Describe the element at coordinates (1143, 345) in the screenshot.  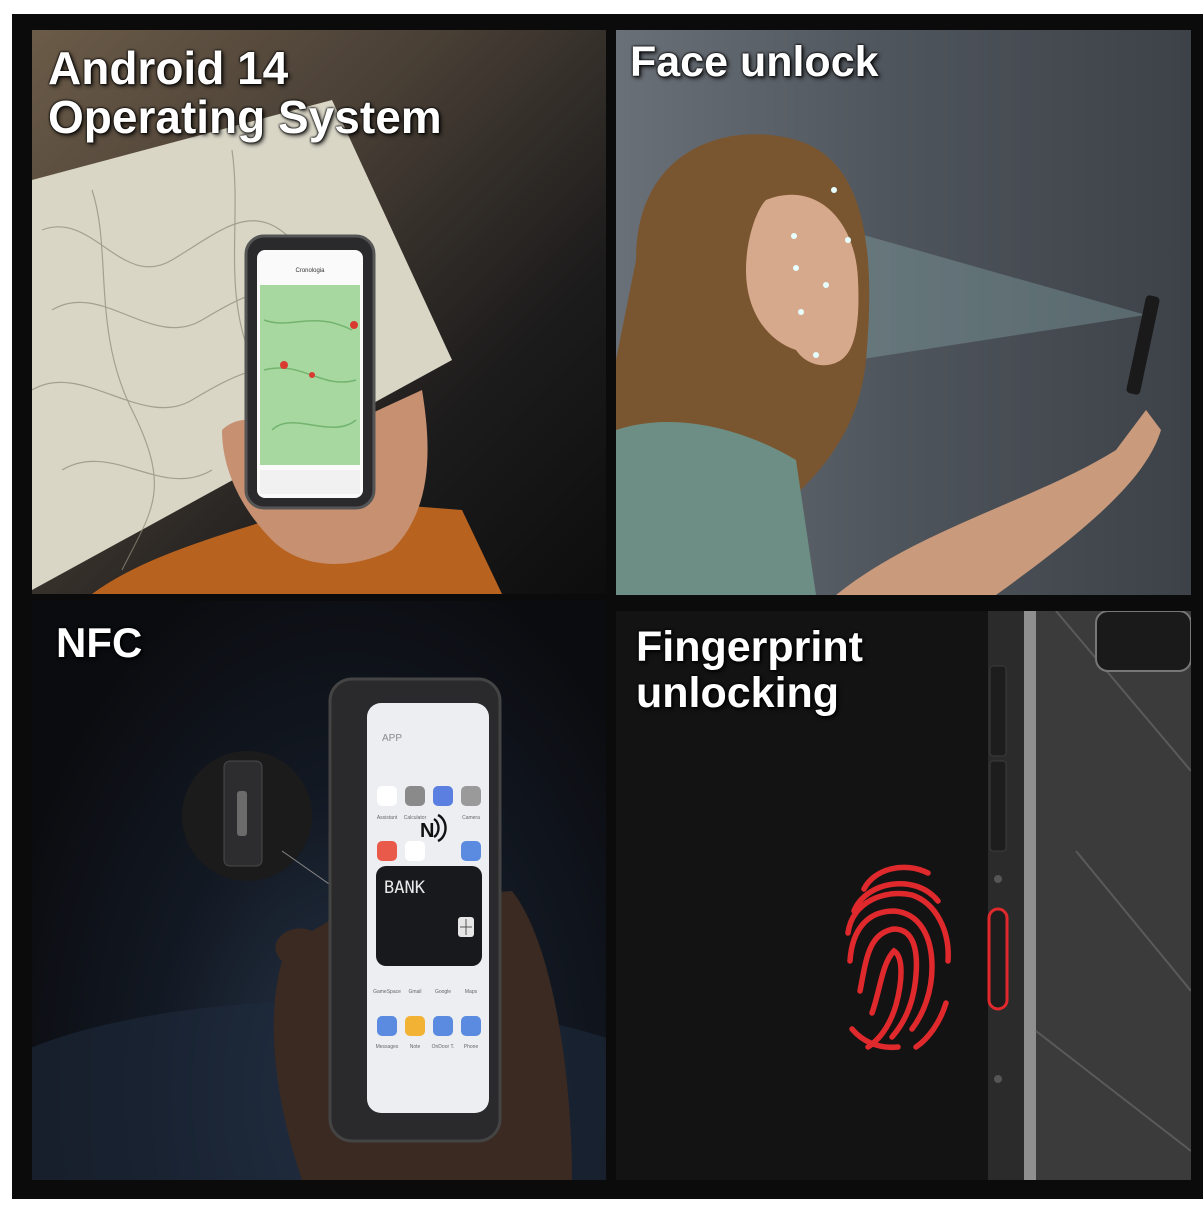
I see `phone` at that location.